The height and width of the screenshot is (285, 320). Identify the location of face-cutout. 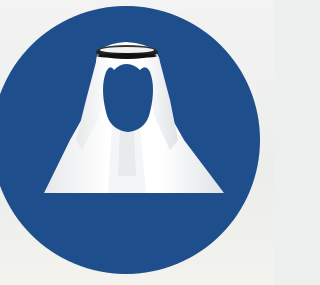
(128, 98).